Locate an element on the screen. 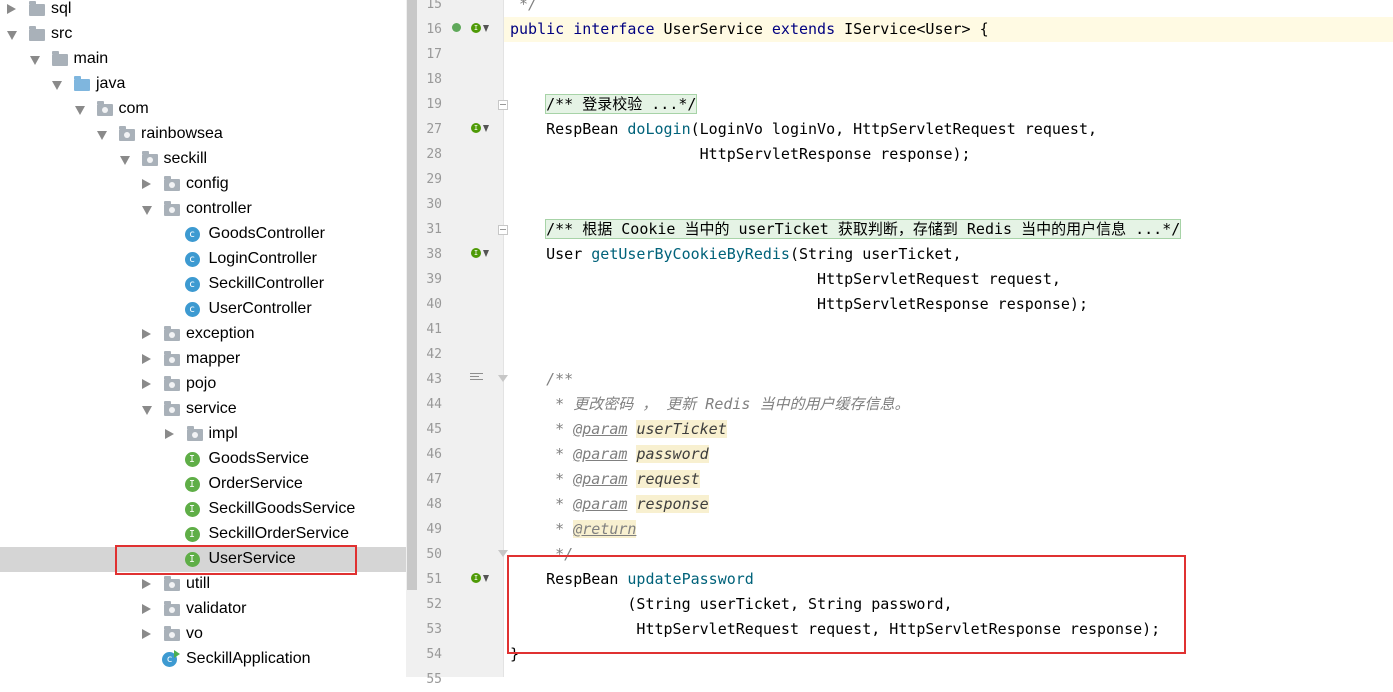 Image resolution: width=1393 pixels, height=692 pixels. render-doc-icon is located at coordinates (476, 378).